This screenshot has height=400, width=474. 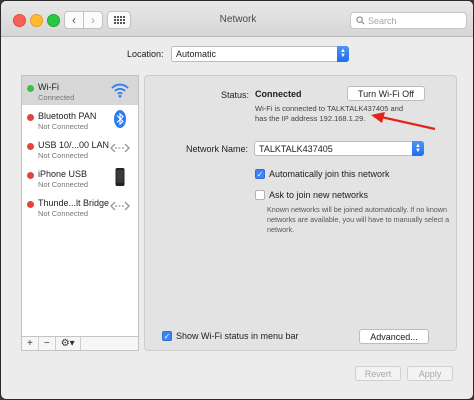 I want to click on service-name: Bluetooth PAN, so click(x=67, y=116).